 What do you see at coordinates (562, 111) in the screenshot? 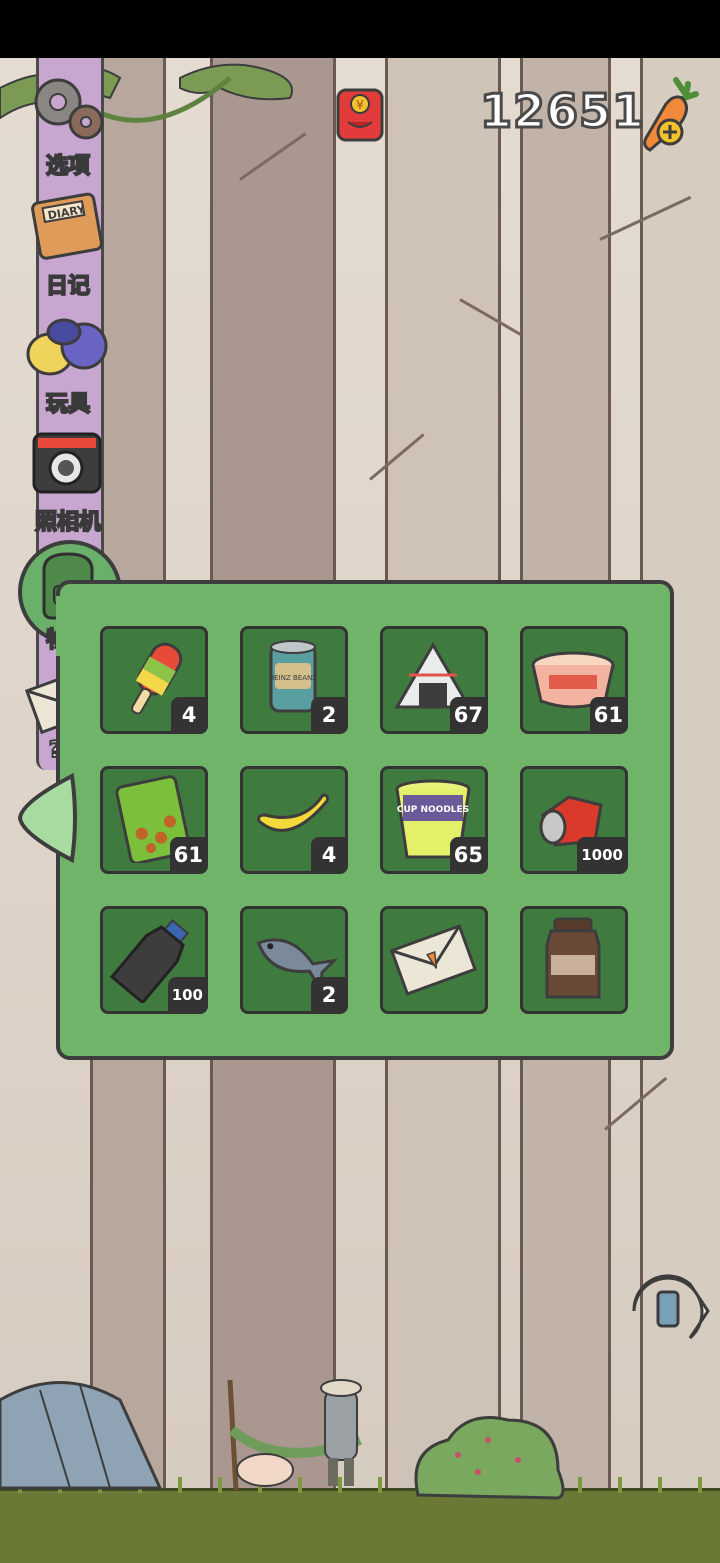
I see `carrot-count: 12651` at bounding box center [562, 111].